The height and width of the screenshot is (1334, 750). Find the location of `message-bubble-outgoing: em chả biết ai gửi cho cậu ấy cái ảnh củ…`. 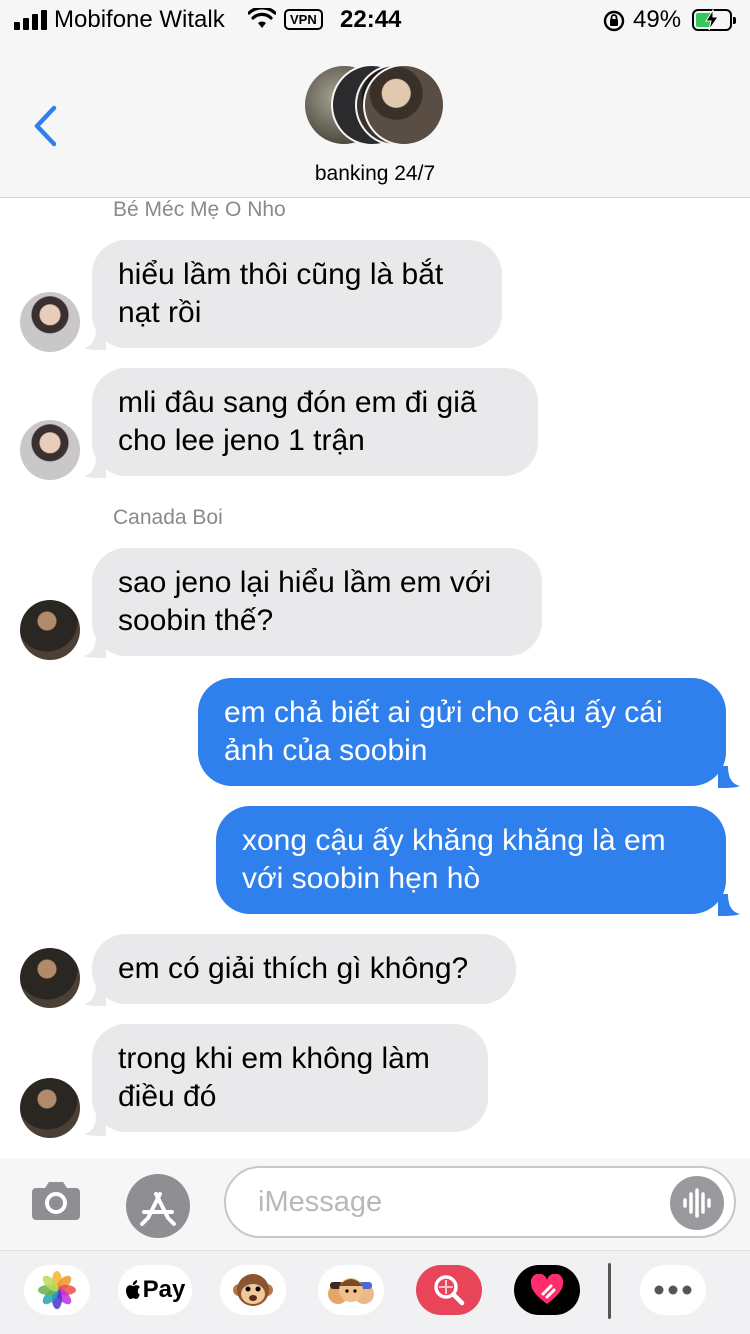

message-bubble-outgoing: em chả biết ai gửi cho cậu ấy cái ảnh củ… is located at coordinates (462, 732).